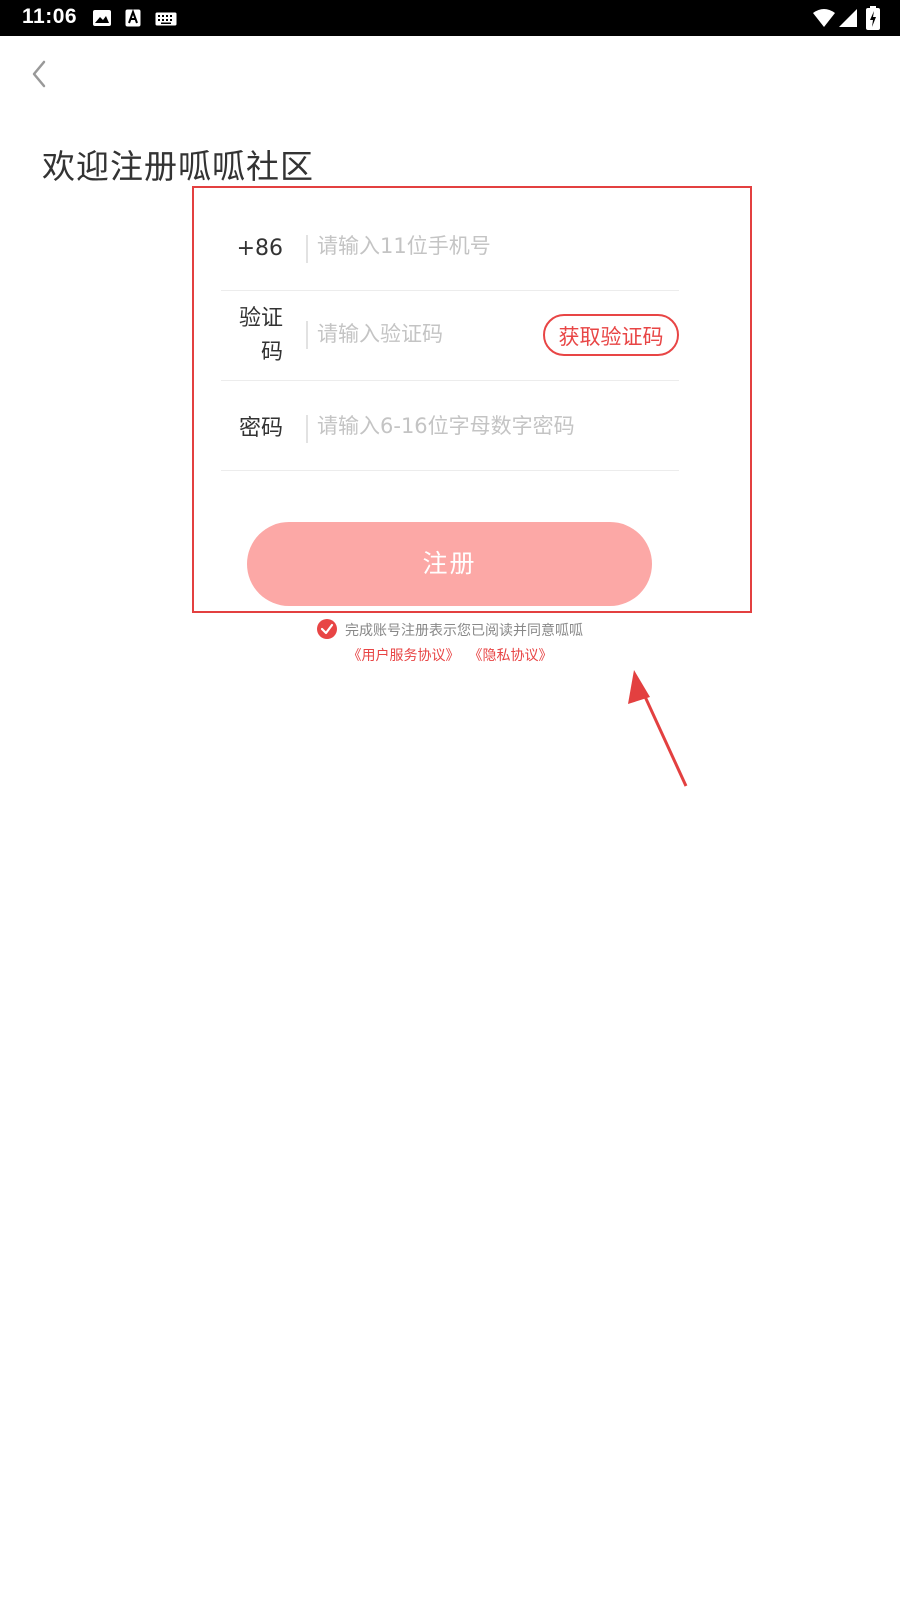 The width and height of the screenshot is (900, 1600). I want to click on agreement: 完成账号注册表示您已阅读并同意呱呱 《用户服务协议》 《隐私协议》, so click(450, 642).